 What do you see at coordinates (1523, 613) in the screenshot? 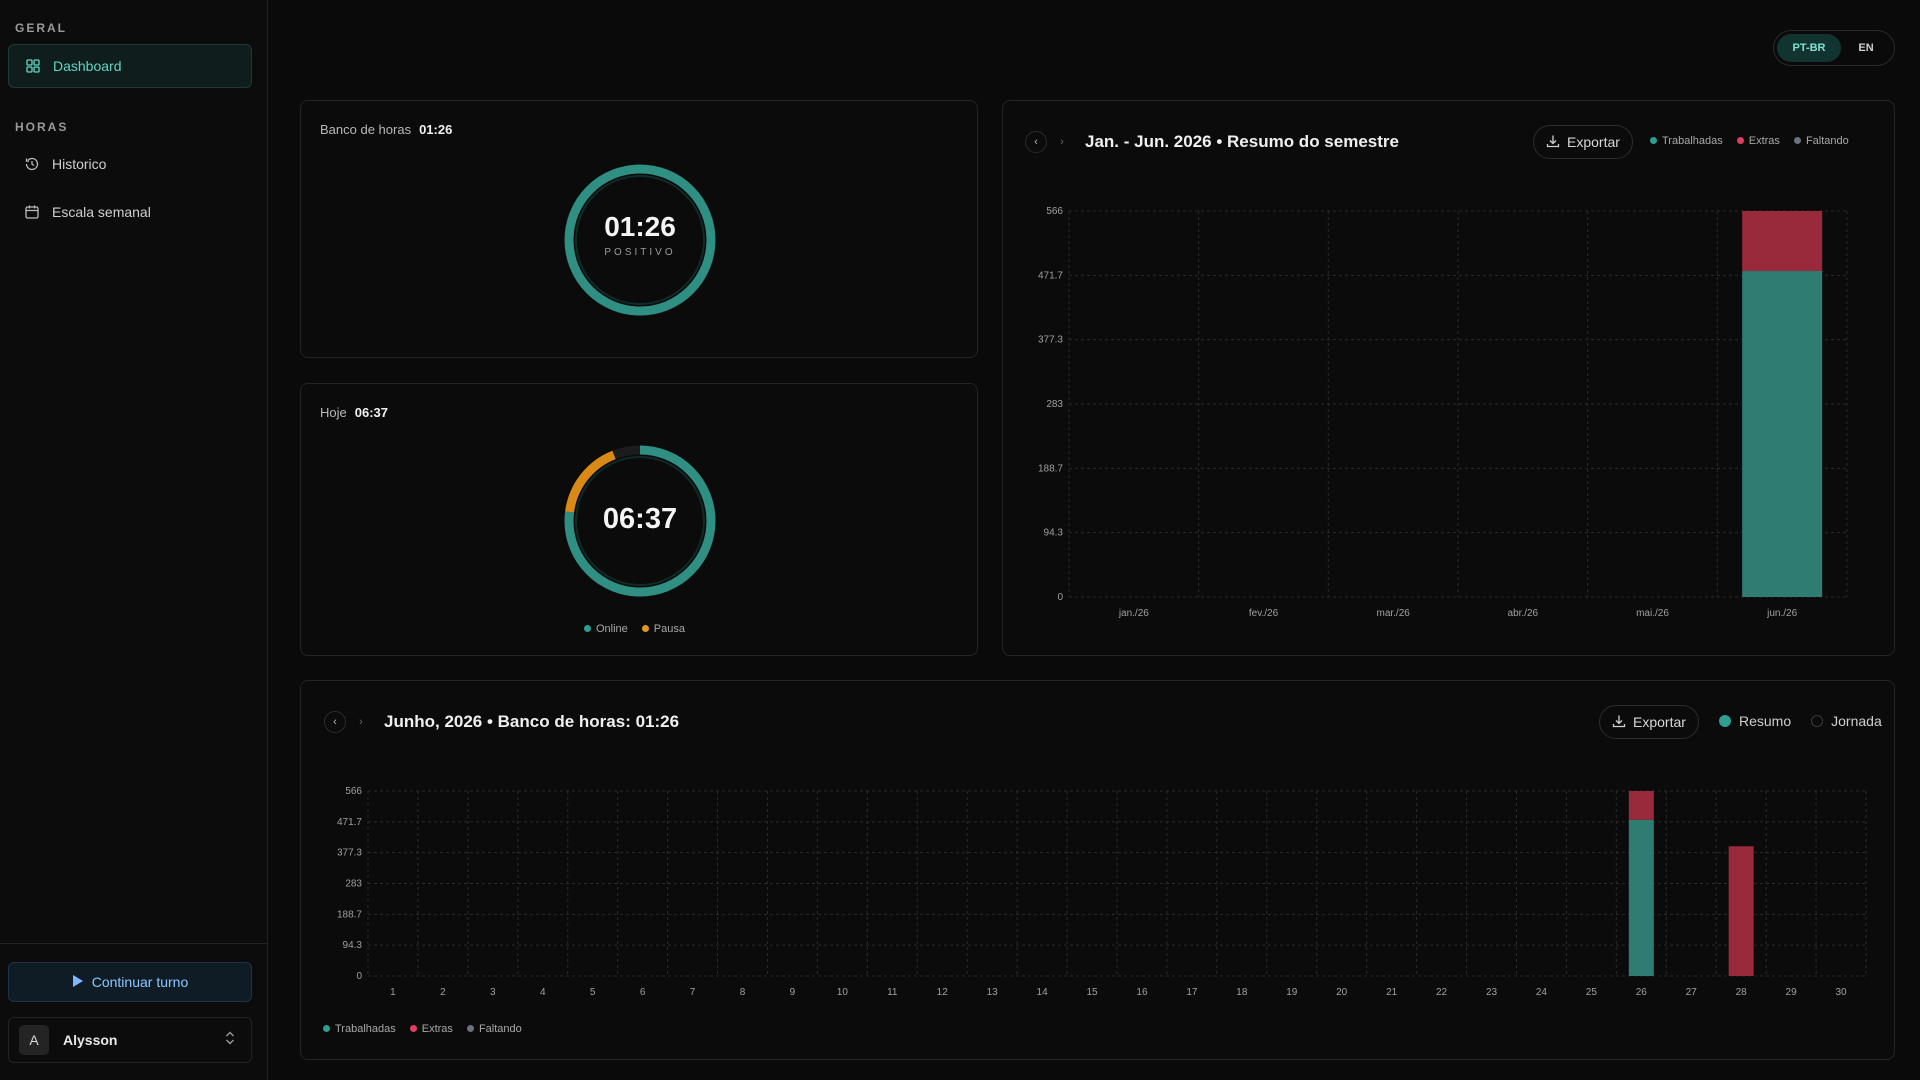
I see `x-tick-label: abr./26` at bounding box center [1523, 613].